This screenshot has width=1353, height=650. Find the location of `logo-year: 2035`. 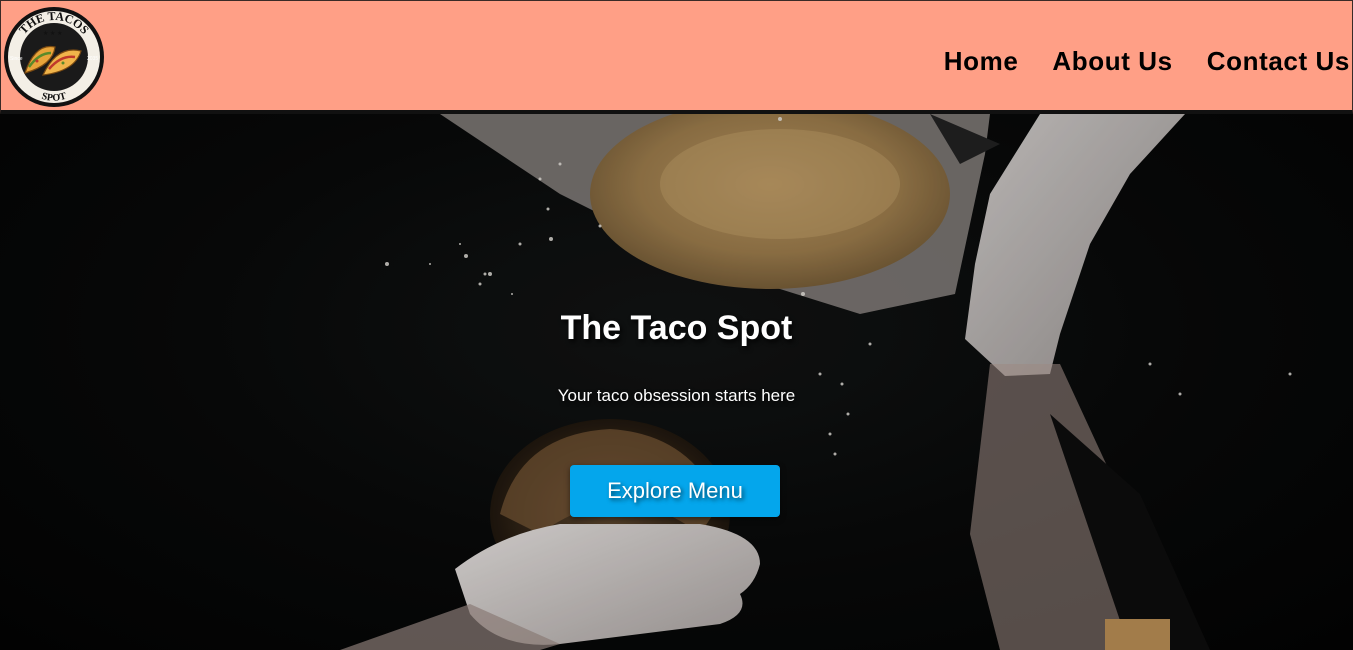

logo-year: 2035 is located at coordinates (92, 59).